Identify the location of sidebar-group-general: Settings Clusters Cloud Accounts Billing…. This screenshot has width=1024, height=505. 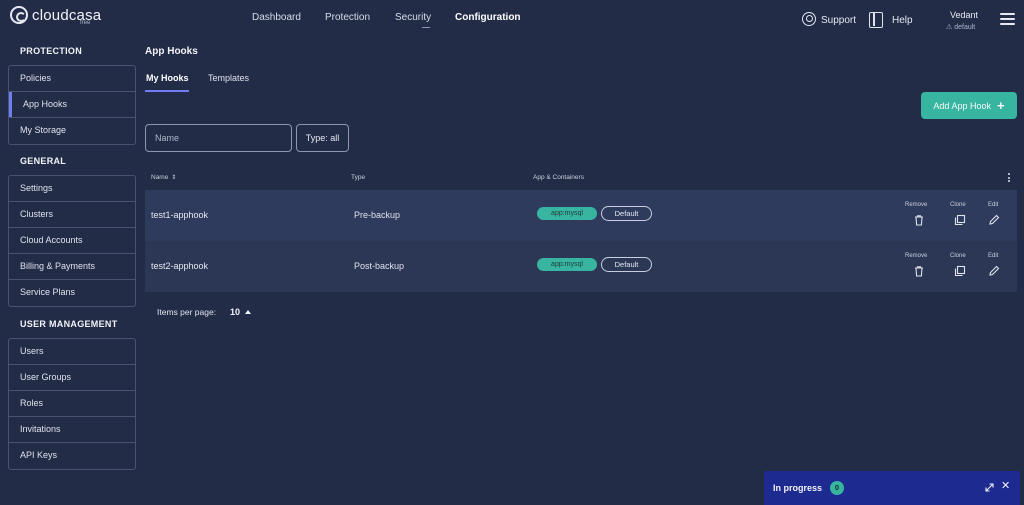
(72, 241).